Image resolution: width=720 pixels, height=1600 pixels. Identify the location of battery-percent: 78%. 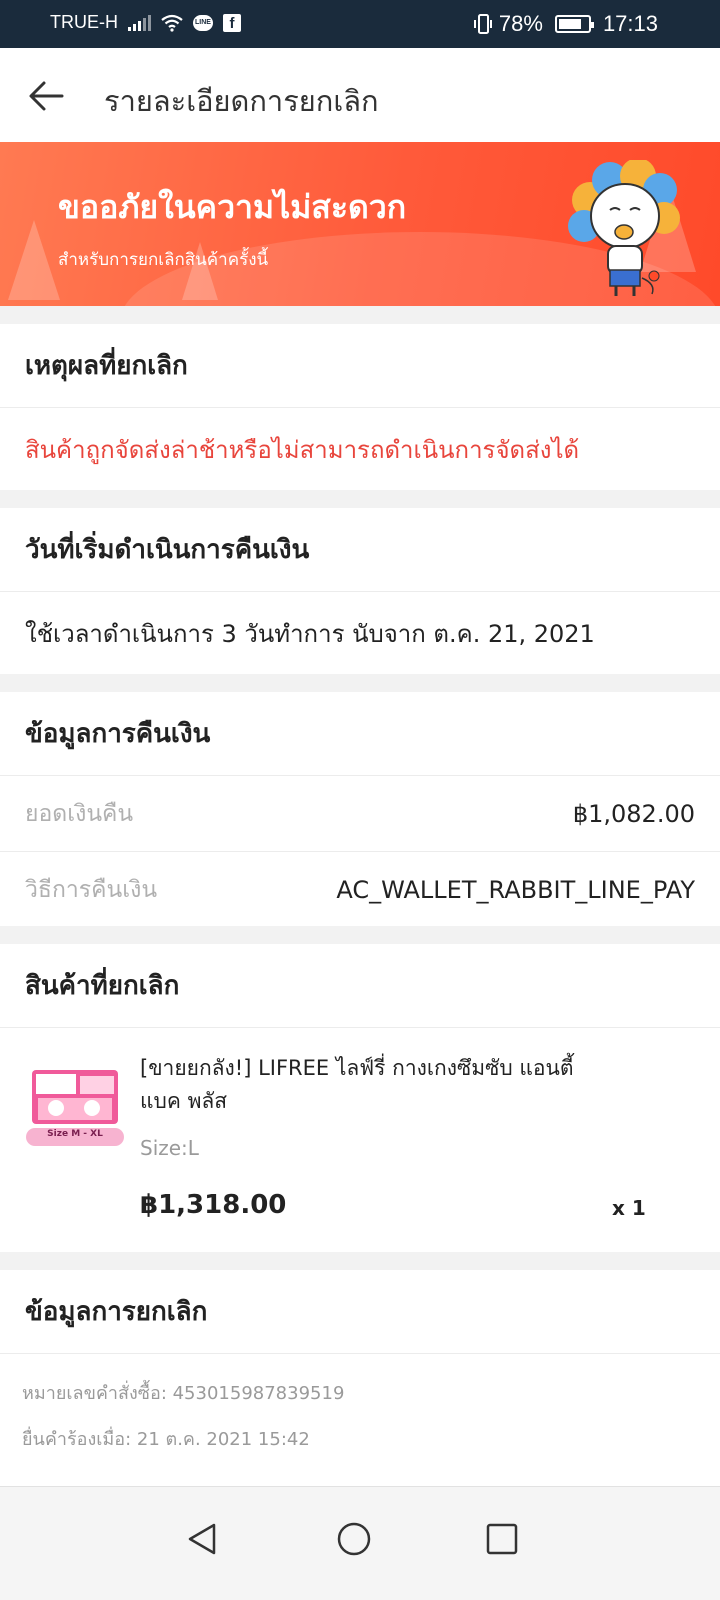
(520, 23).